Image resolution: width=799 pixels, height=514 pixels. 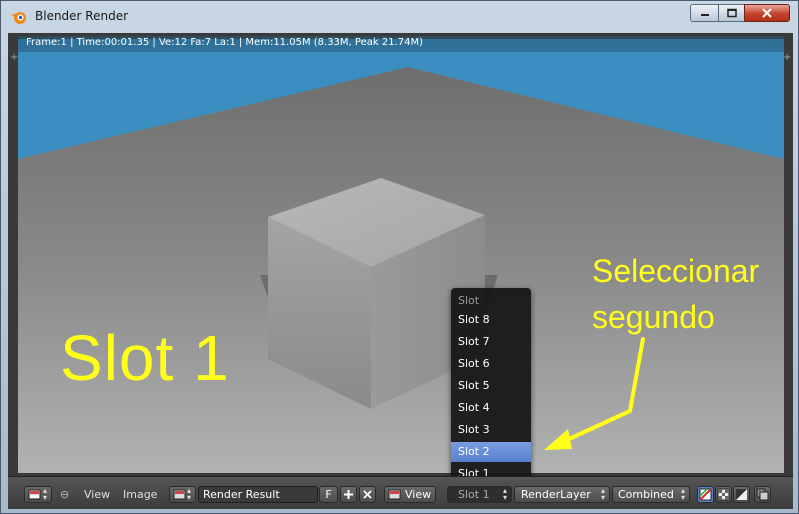 I want to click on draw-color-button, so click(x=705, y=494).